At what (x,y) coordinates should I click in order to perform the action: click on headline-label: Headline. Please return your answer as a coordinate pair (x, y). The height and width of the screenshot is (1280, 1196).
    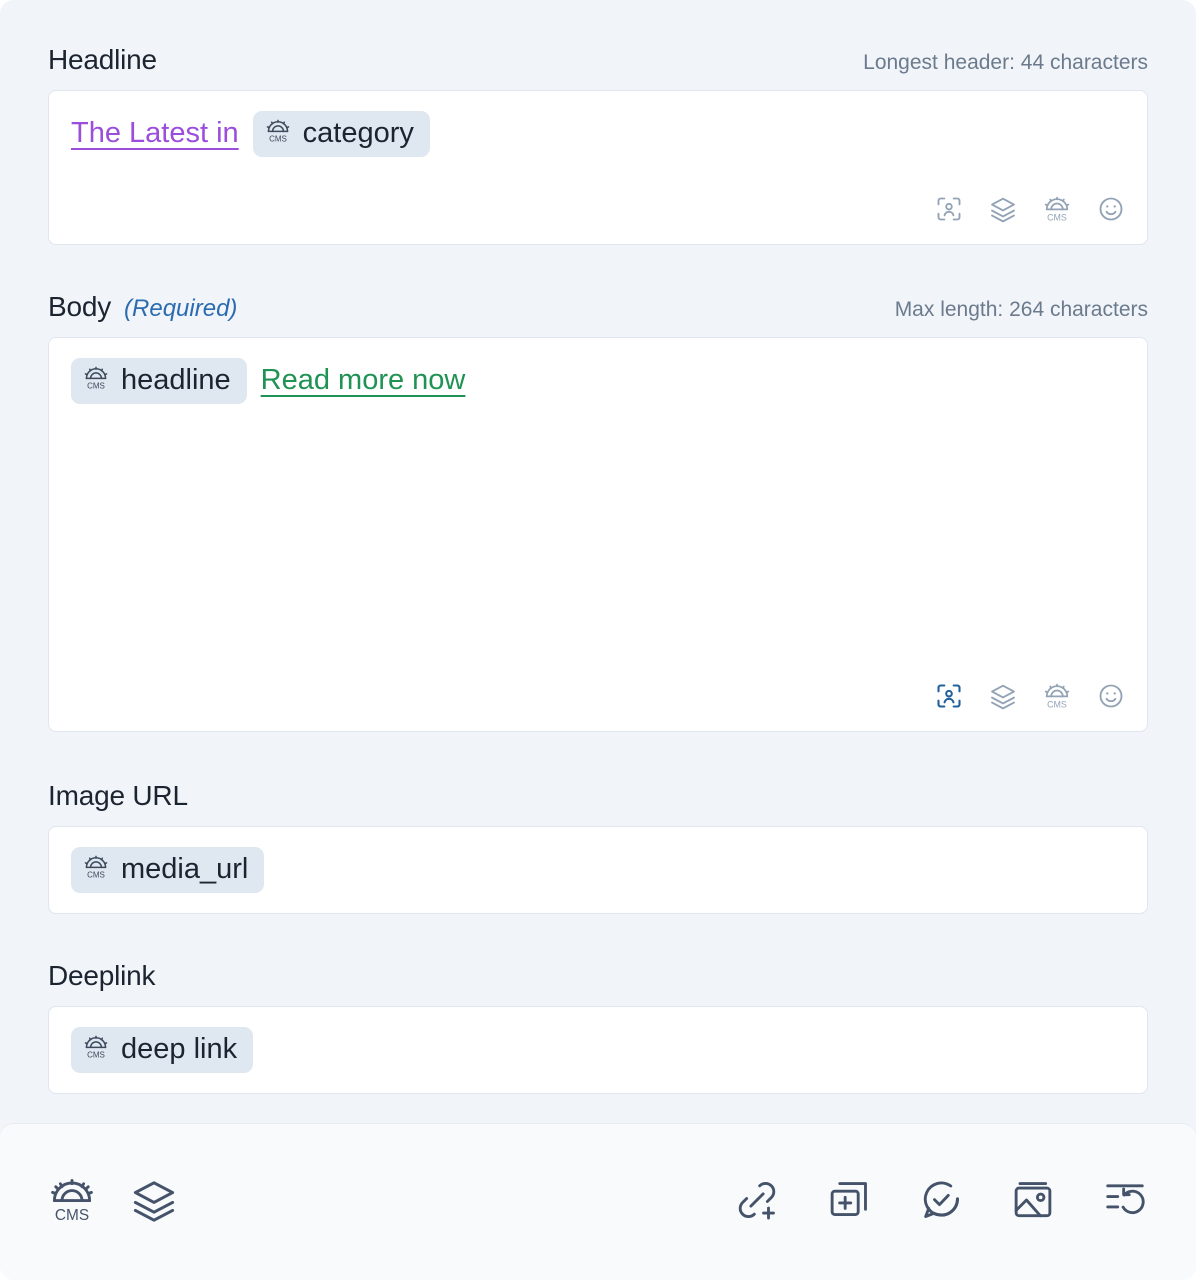
    Looking at the image, I should click on (102, 59).